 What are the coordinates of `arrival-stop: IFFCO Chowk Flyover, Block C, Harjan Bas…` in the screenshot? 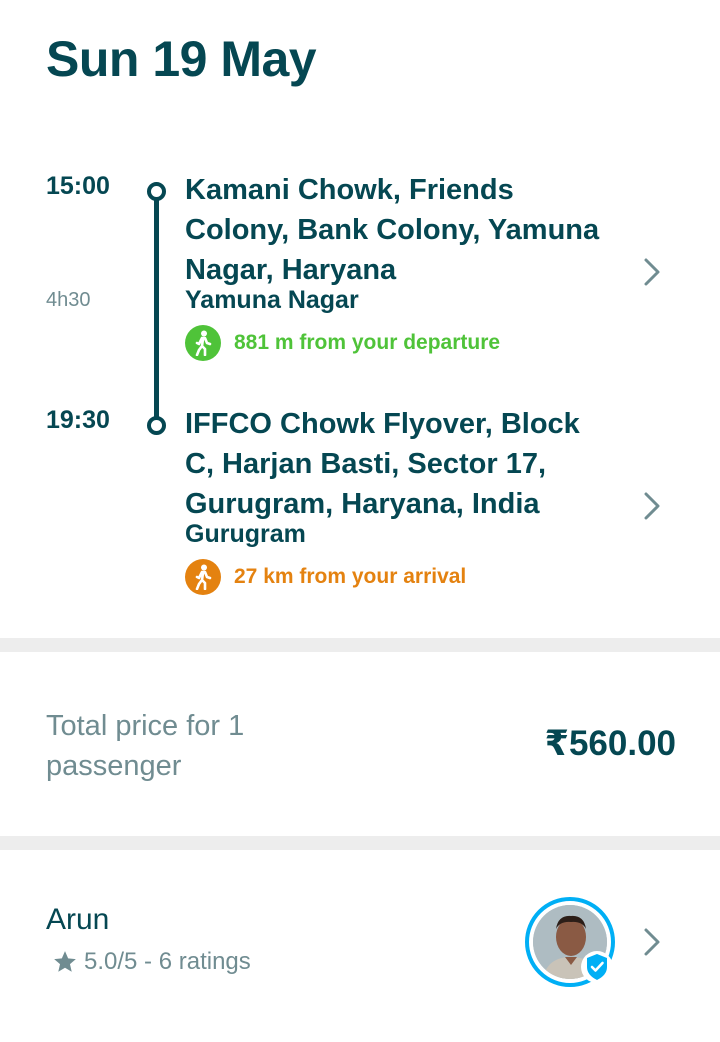 It's located at (400, 499).